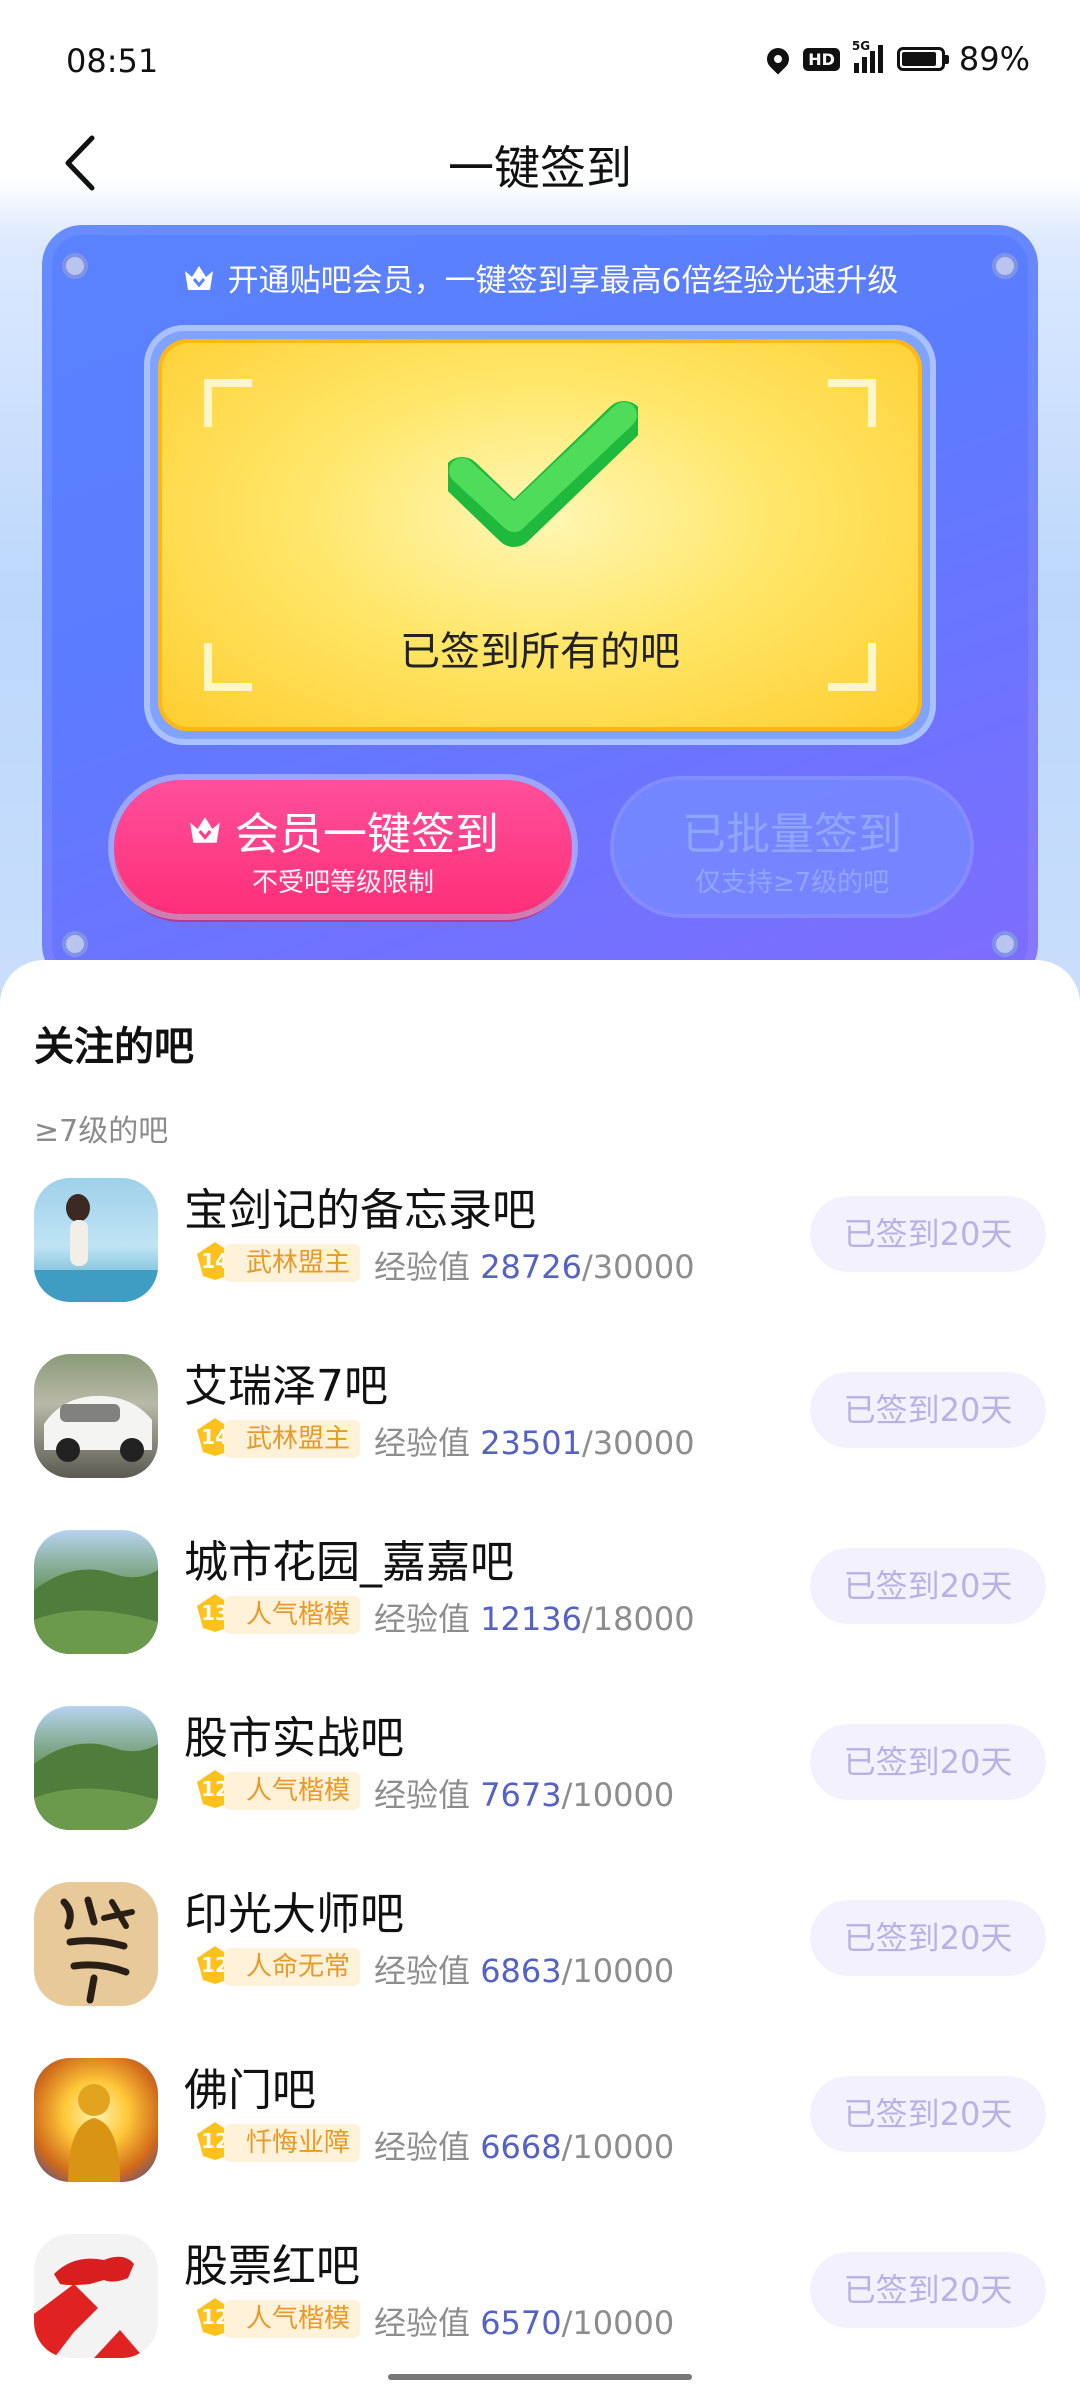 The height and width of the screenshot is (2400, 1080). Describe the element at coordinates (360, 1210) in the screenshot. I see `bar-name: 宝剑记的备忘录吧` at that location.